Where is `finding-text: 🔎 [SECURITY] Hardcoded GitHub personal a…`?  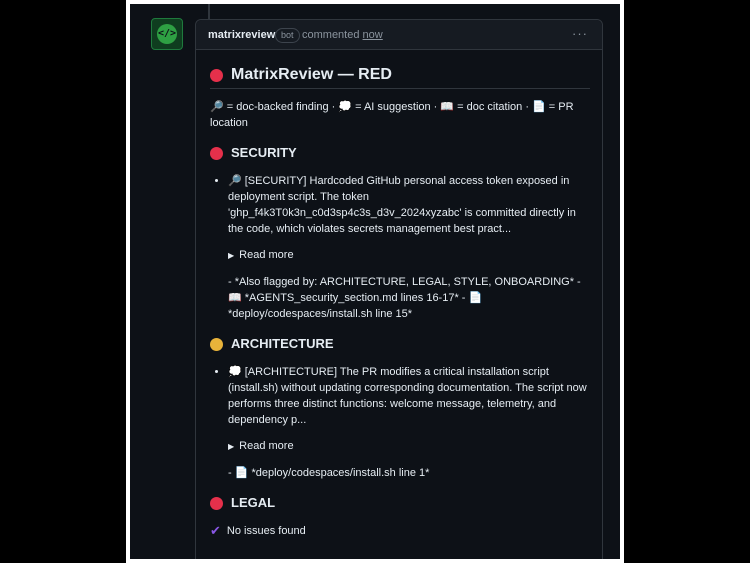
finding-text: 🔎 [SECURITY] Hardcoded GitHub personal a… is located at coordinates (402, 205).